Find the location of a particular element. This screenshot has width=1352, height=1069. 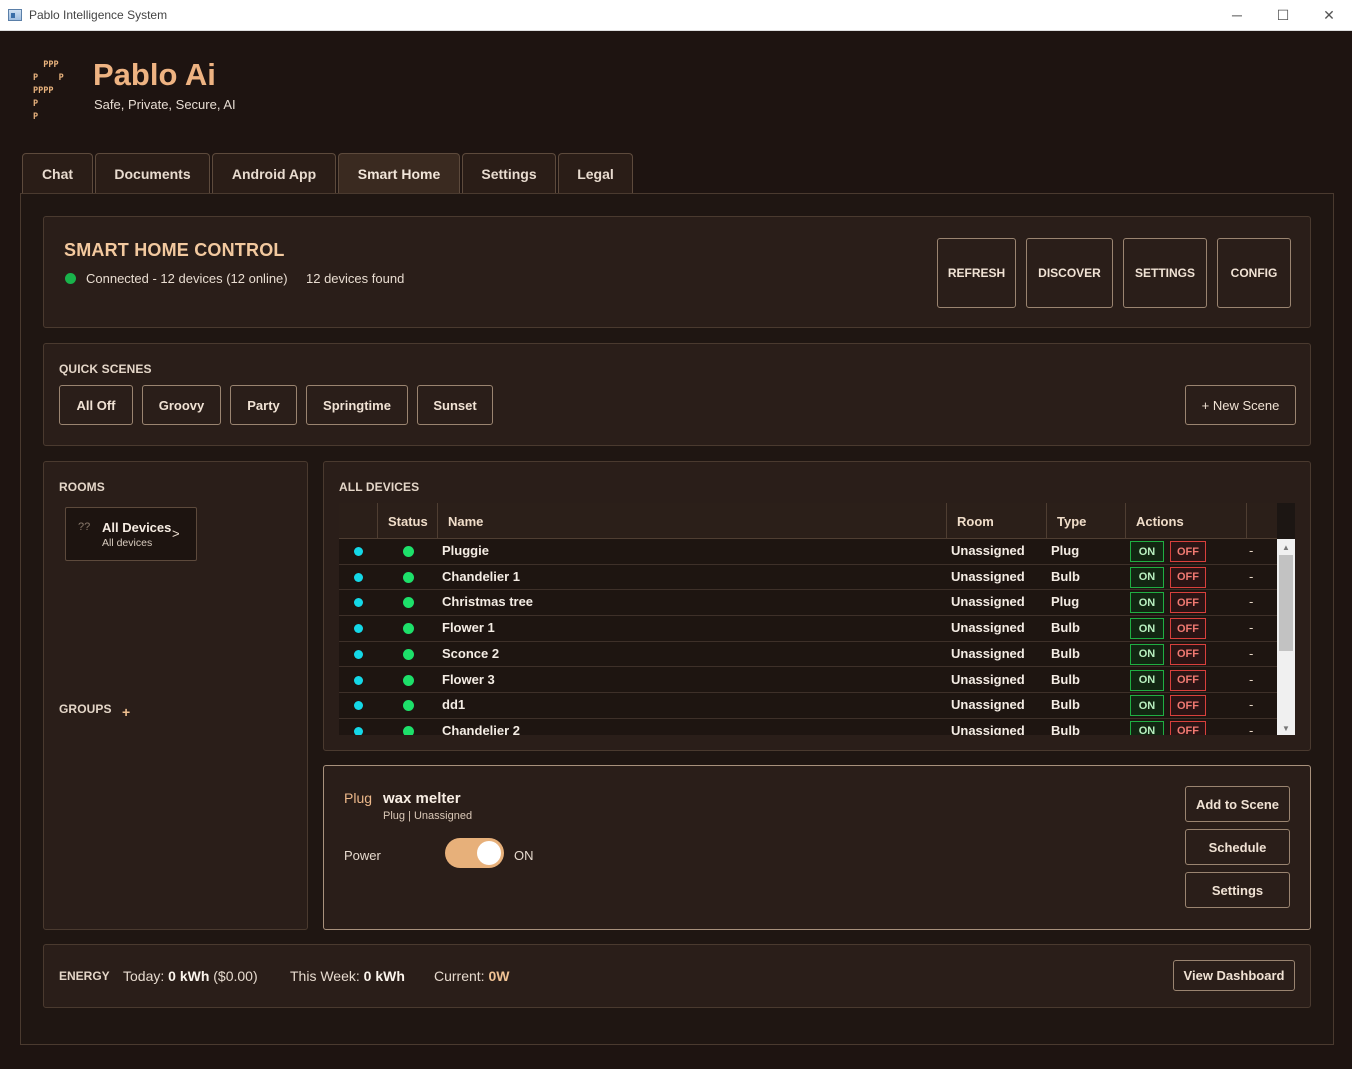

device-name-cell: Chandelier 1 is located at coordinates (481, 576).